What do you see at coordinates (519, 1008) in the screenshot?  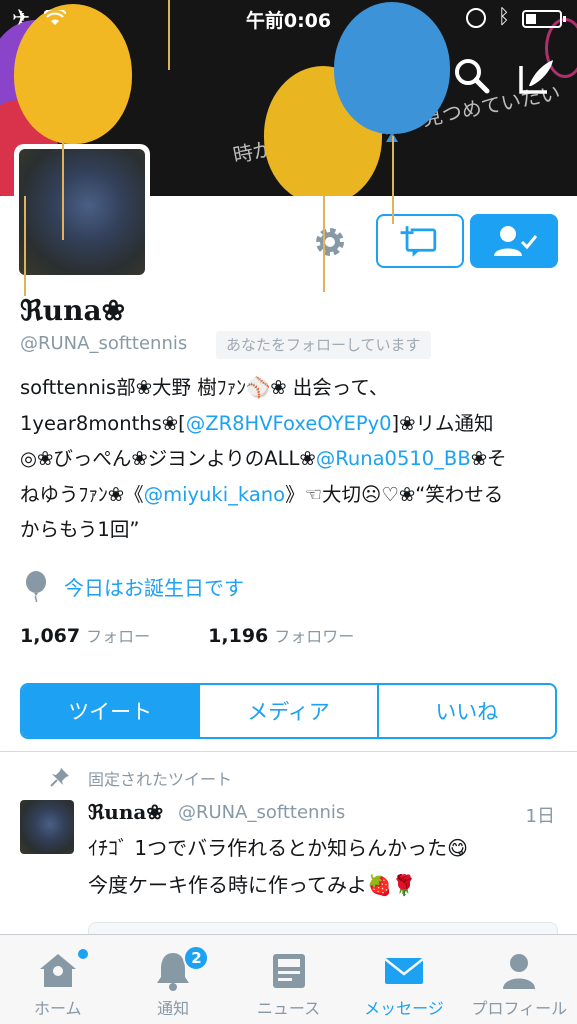 I see `tab-profile-label: プロフィール` at bounding box center [519, 1008].